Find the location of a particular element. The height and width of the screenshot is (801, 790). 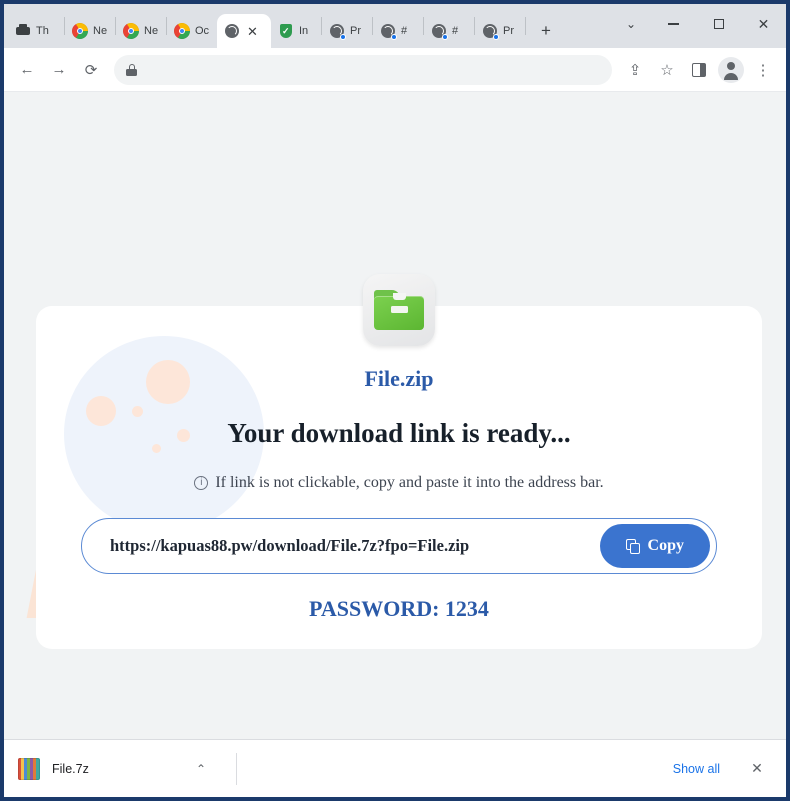

chrome-menu-button: ⋮ is located at coordinates (763, 70).